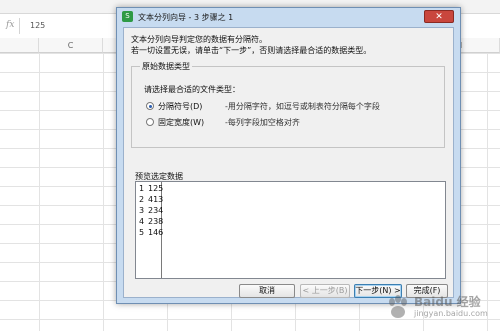 Image resolution: width=500 pixels, height=331 pixels. I want to click on cancel-button: 取消, so click(267, 291).